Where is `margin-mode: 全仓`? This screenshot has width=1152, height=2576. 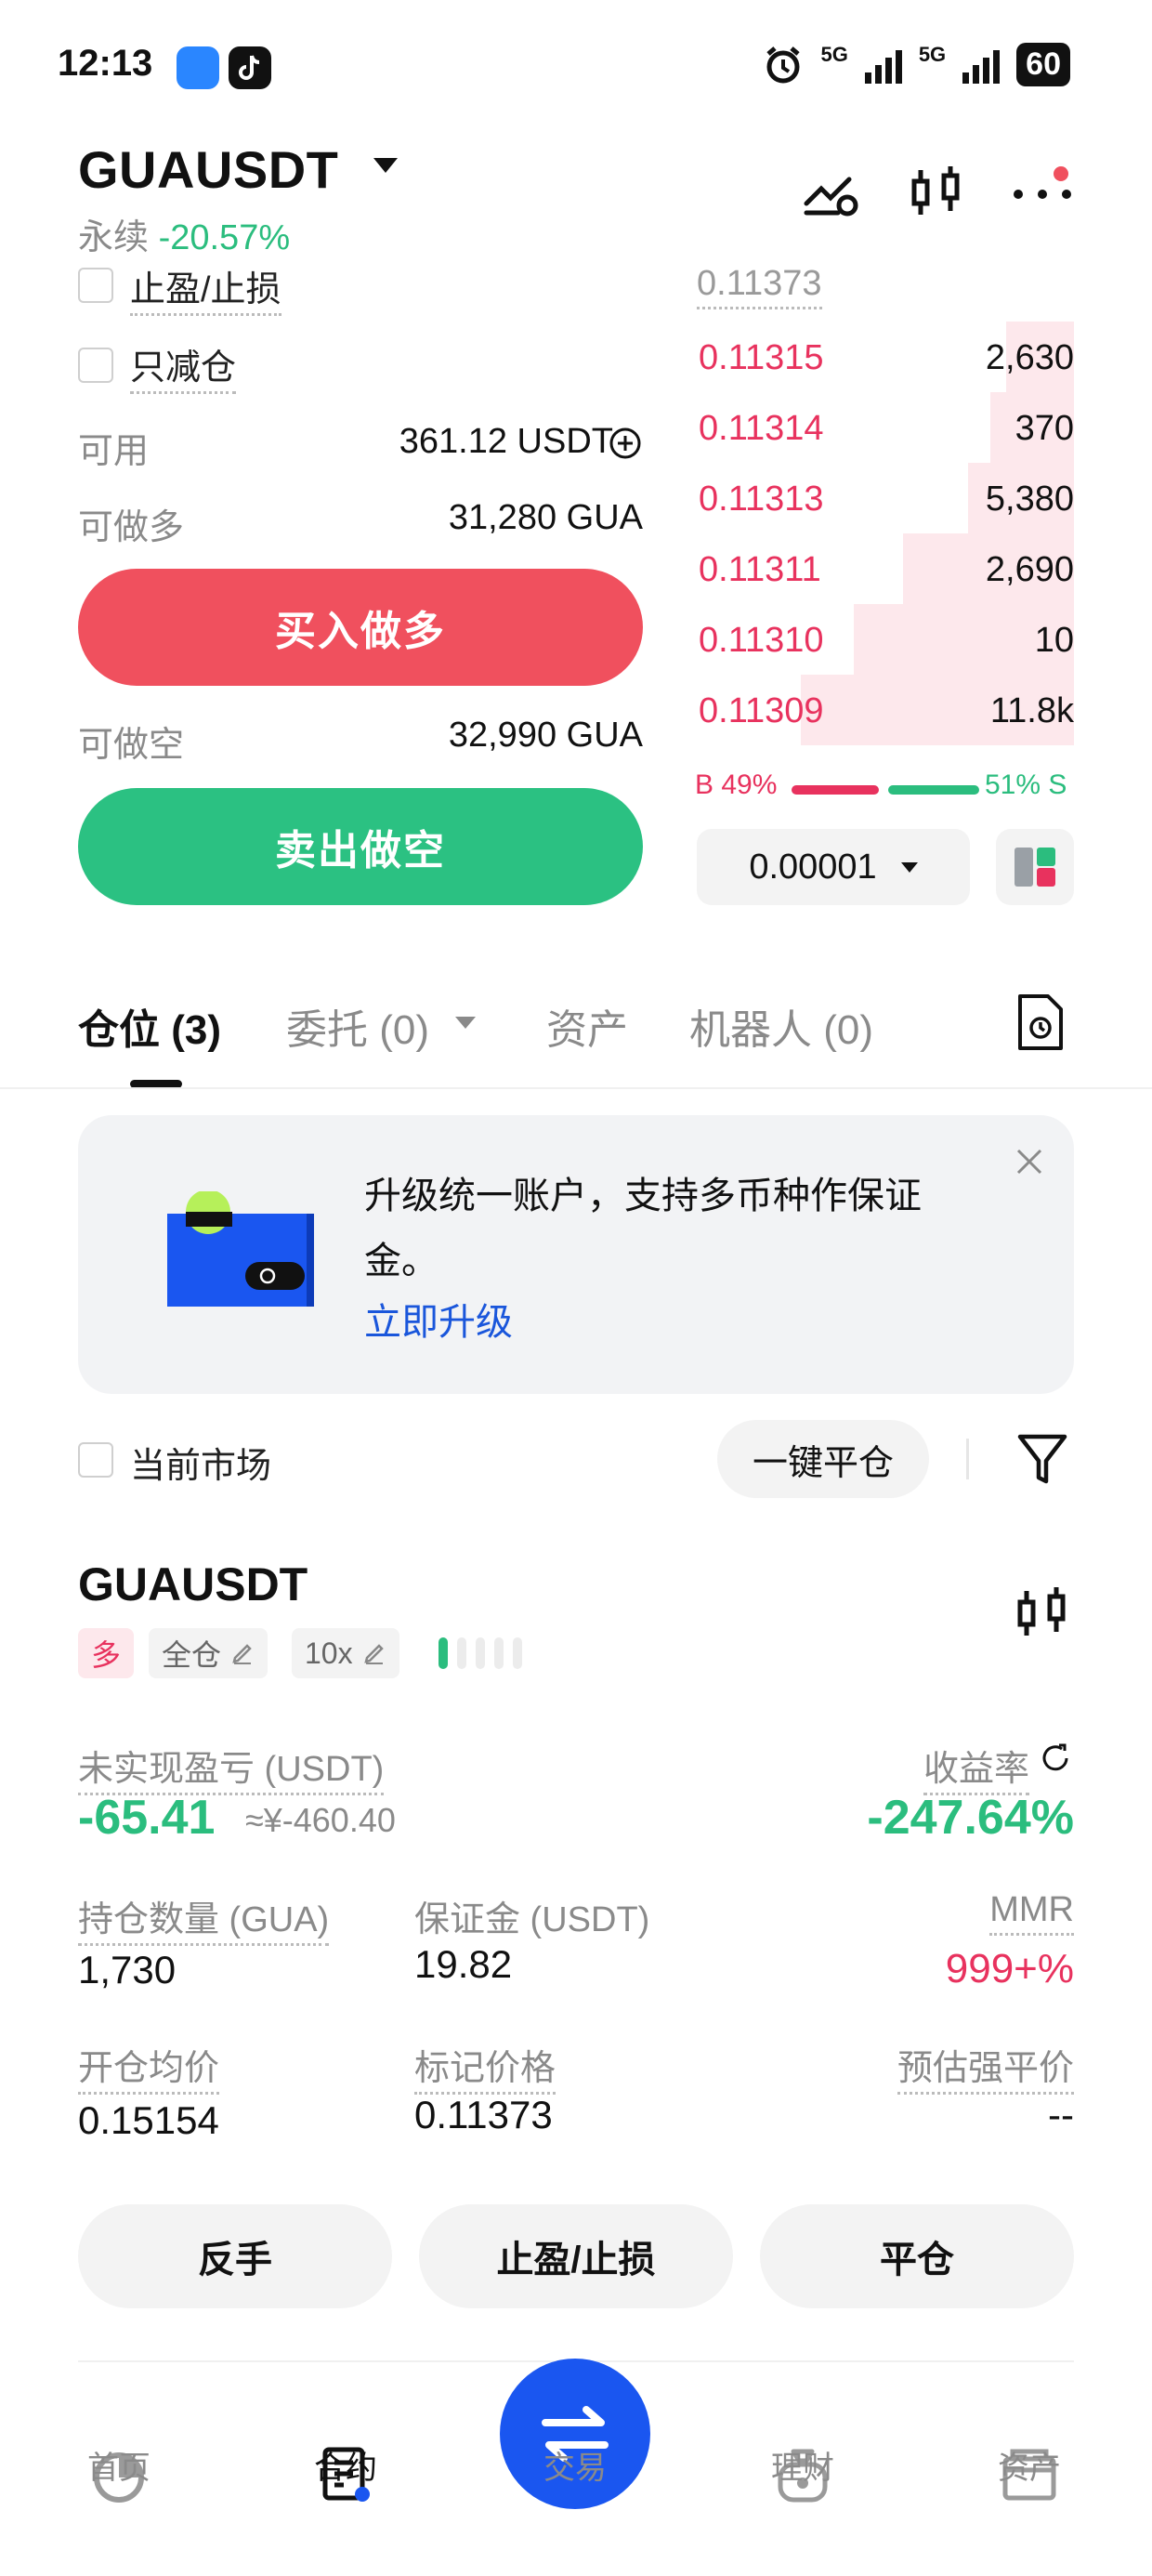 margin-mode: 全仓 is located at coordinates (192, 1655).